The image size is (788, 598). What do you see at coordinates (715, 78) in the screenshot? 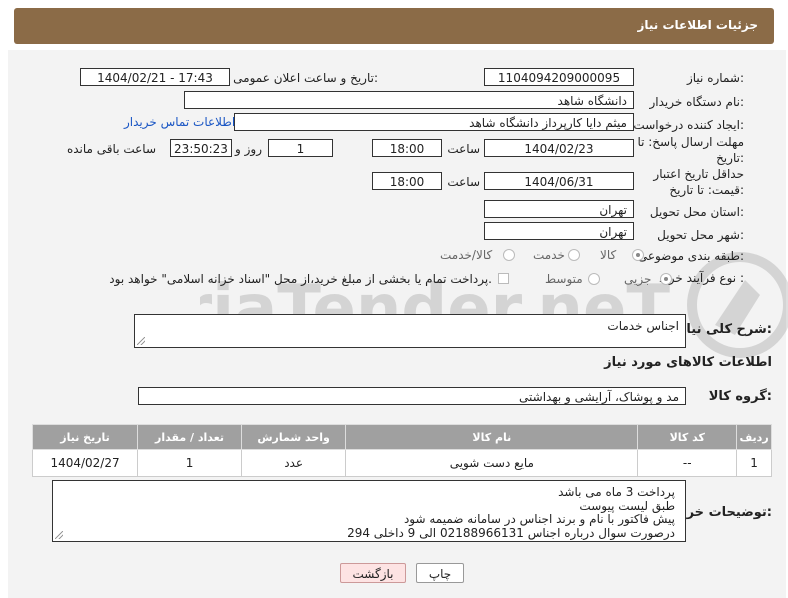
I see `need-number-label: شماره نیاز:` at bounding box center [715, 78].